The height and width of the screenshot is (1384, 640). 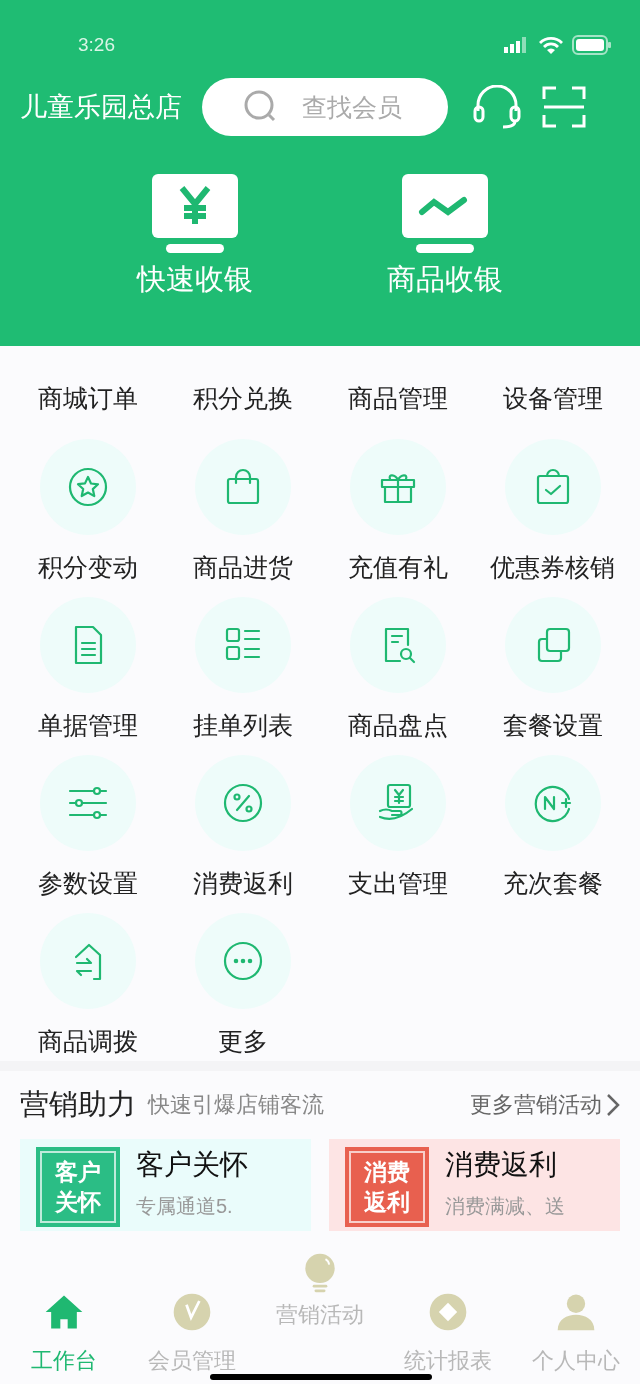 I want to click on menu-grid-item: 积分兑换, so click(x=242, y=387).